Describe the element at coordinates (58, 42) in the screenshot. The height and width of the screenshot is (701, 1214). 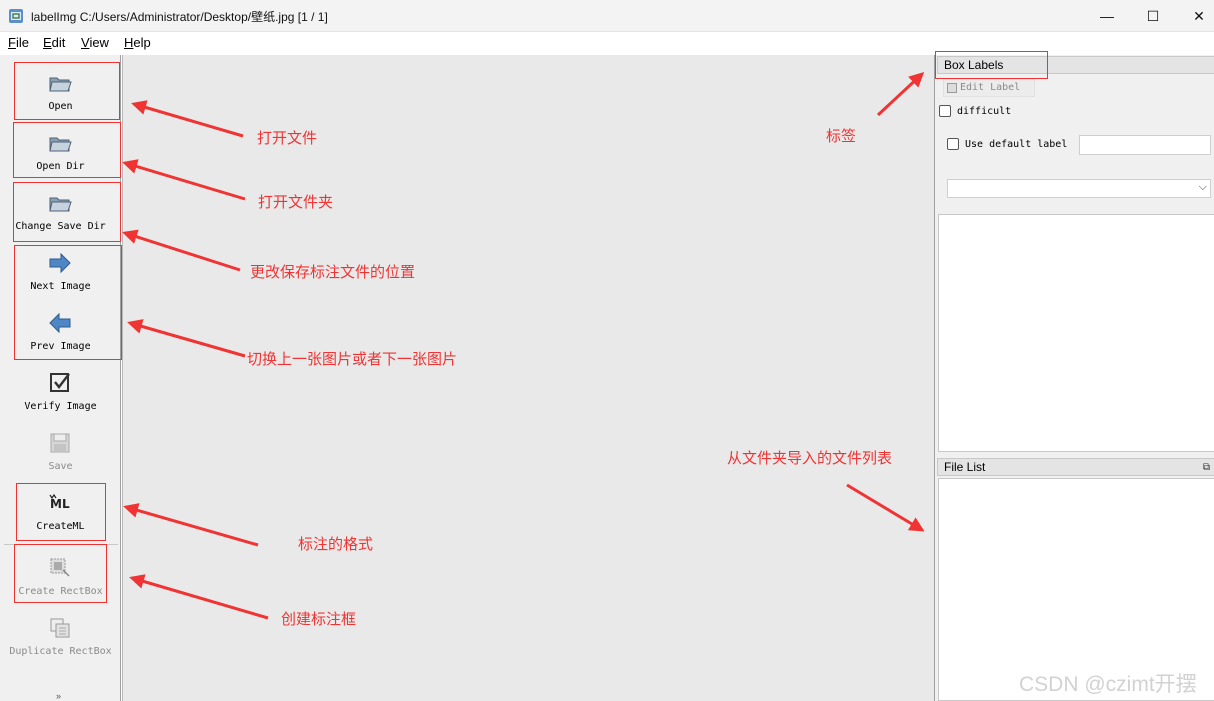
I see `menu-edit-rest: dit` at that location.